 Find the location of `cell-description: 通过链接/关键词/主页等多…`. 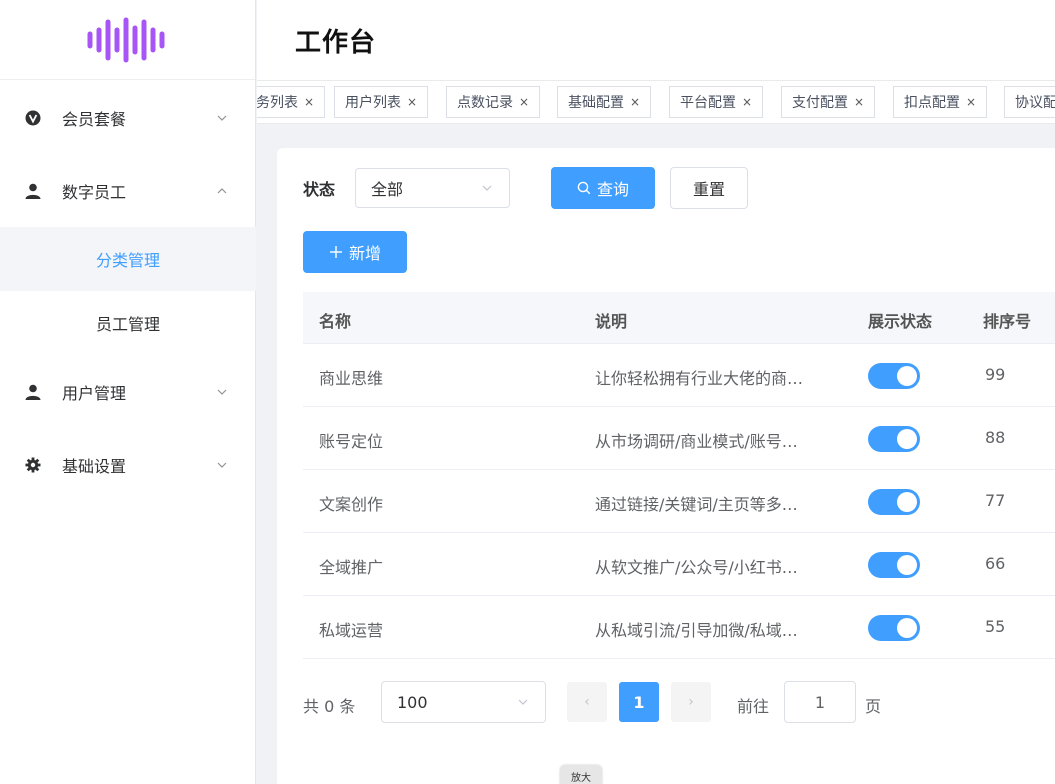

cell-description: 通过链接/关键词/主页等多… is located at coordinates (696, 504).